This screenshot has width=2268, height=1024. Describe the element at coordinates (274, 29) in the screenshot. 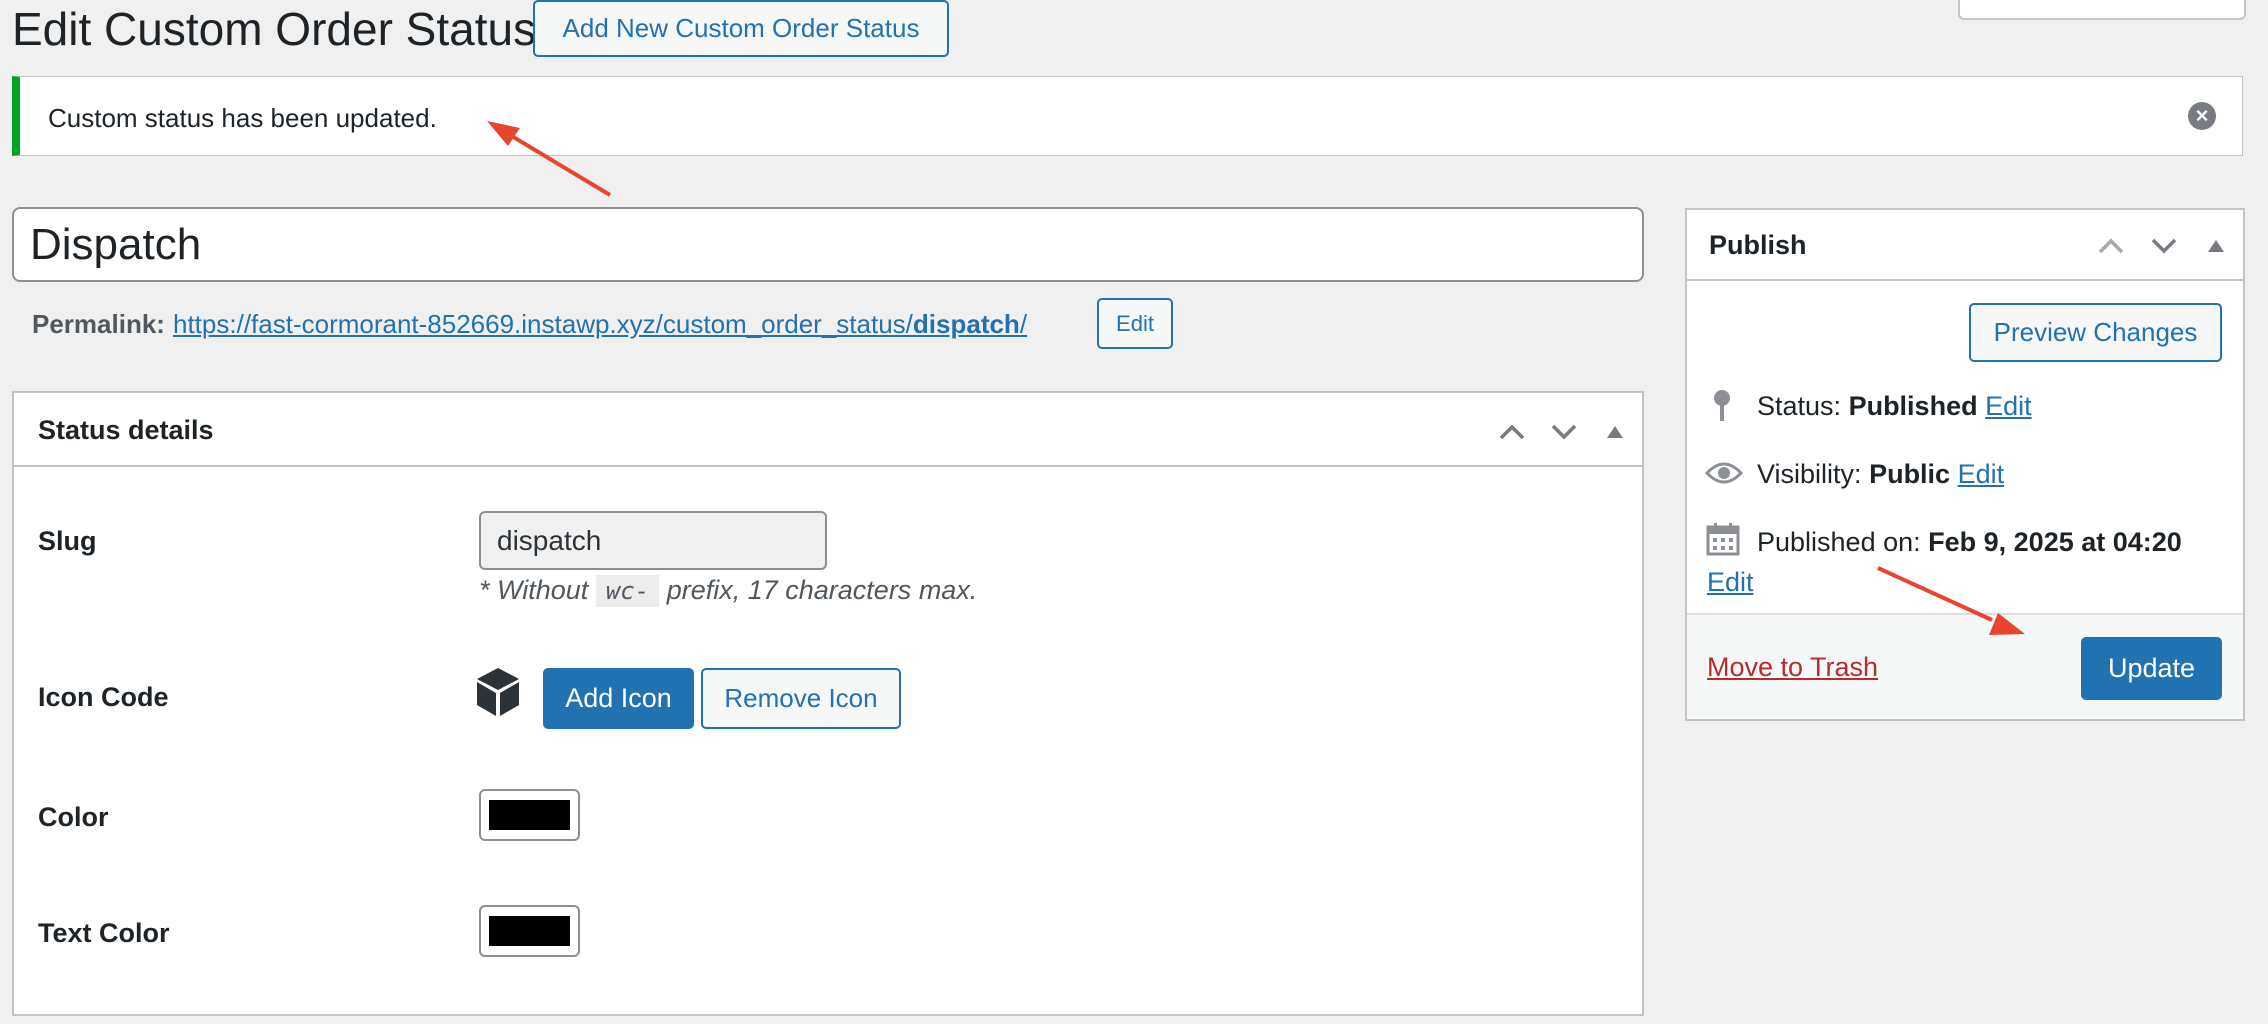

I see `page-title: Edit Custom Order Status` at that location.